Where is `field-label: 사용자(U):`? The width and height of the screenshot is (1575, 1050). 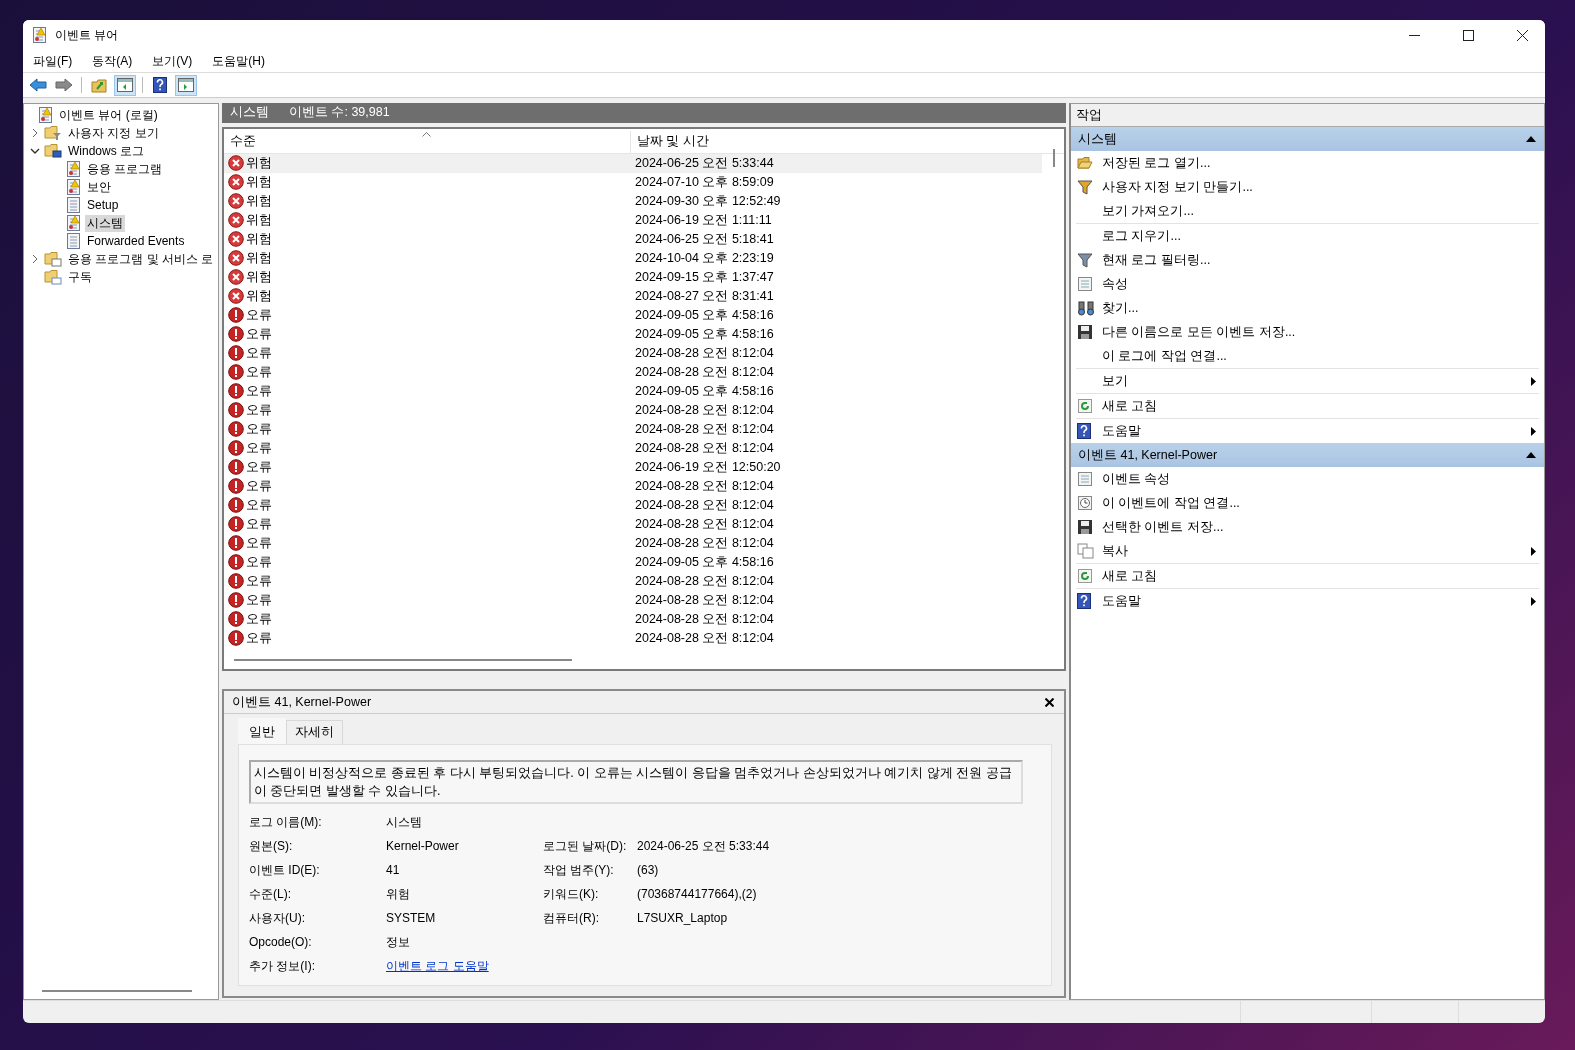 field-label: 사용자(U): is located at coordinates (277, 918).